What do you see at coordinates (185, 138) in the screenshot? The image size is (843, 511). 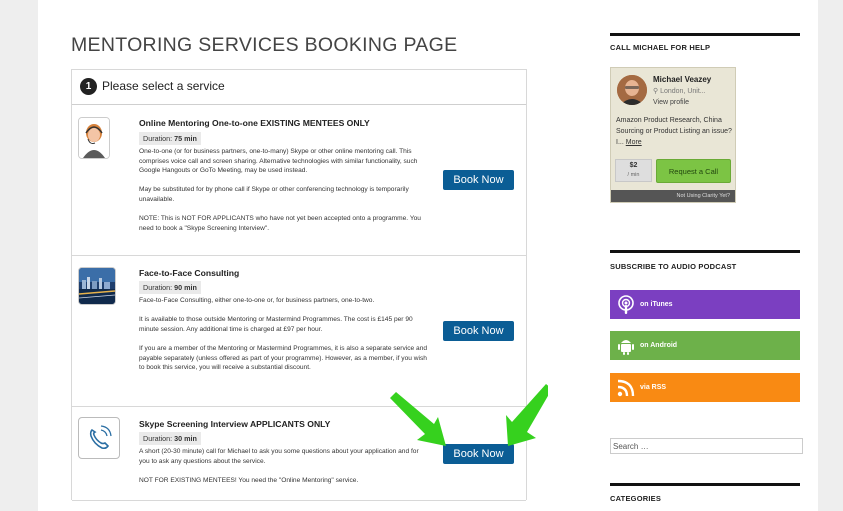 I see `duration-value: 75 min` at bounding box center [185, 138].